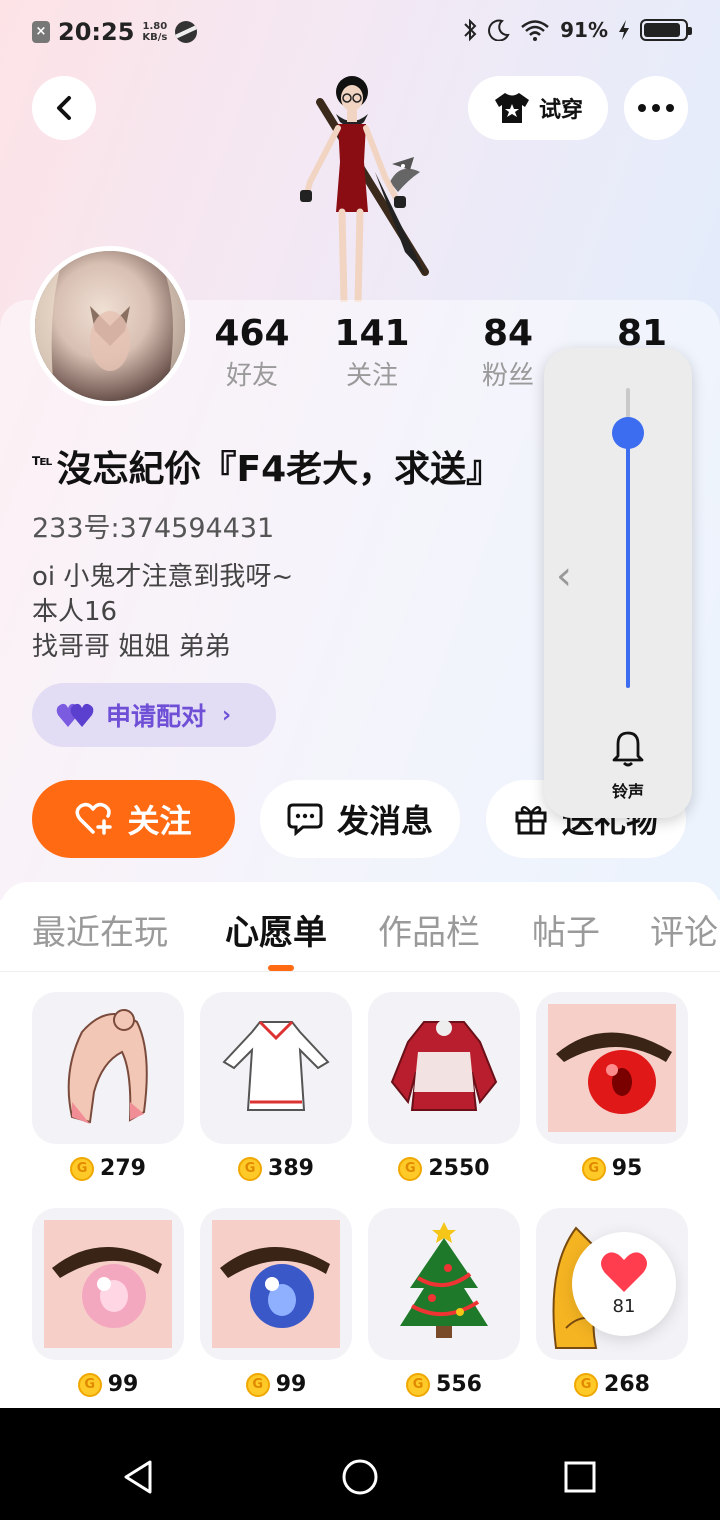 Image resolution: width=720 pixels, height=1520 pixels. I want to click on moon-icon, so click(499, 30).